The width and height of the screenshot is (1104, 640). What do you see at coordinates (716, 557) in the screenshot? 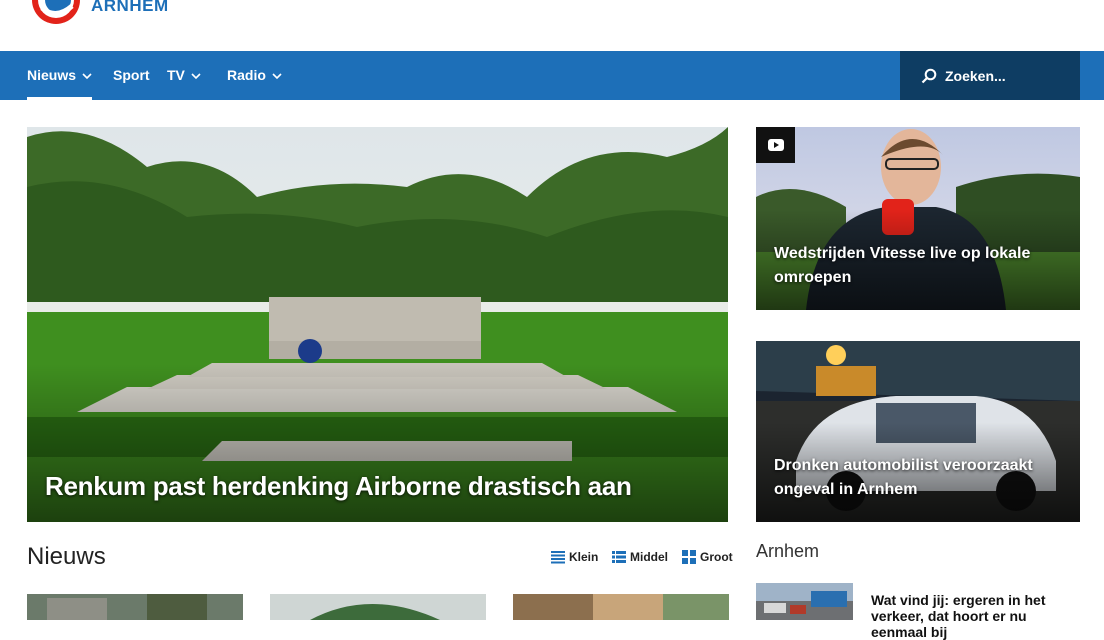
I see `view-option-label: Groot` at bounding box center [716, 557].